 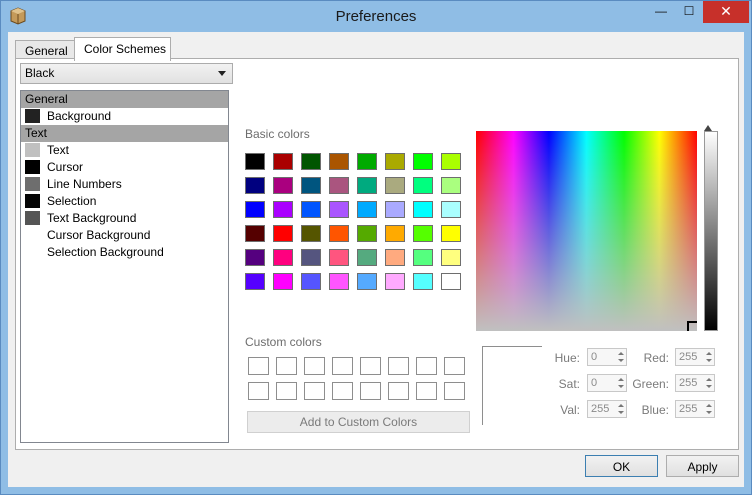 What do you see at coordinates (124, 201) in the screenshot?
I see `tree-item: Selection` at bounding box center [124, 201].